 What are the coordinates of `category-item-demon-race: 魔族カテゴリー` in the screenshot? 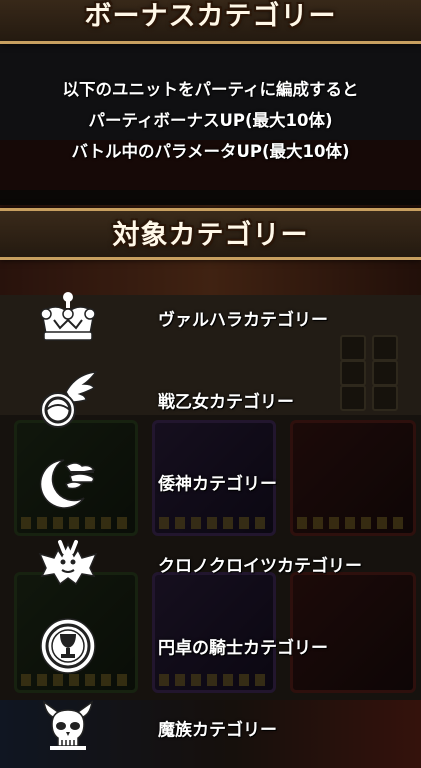 It's located at (210, 728).